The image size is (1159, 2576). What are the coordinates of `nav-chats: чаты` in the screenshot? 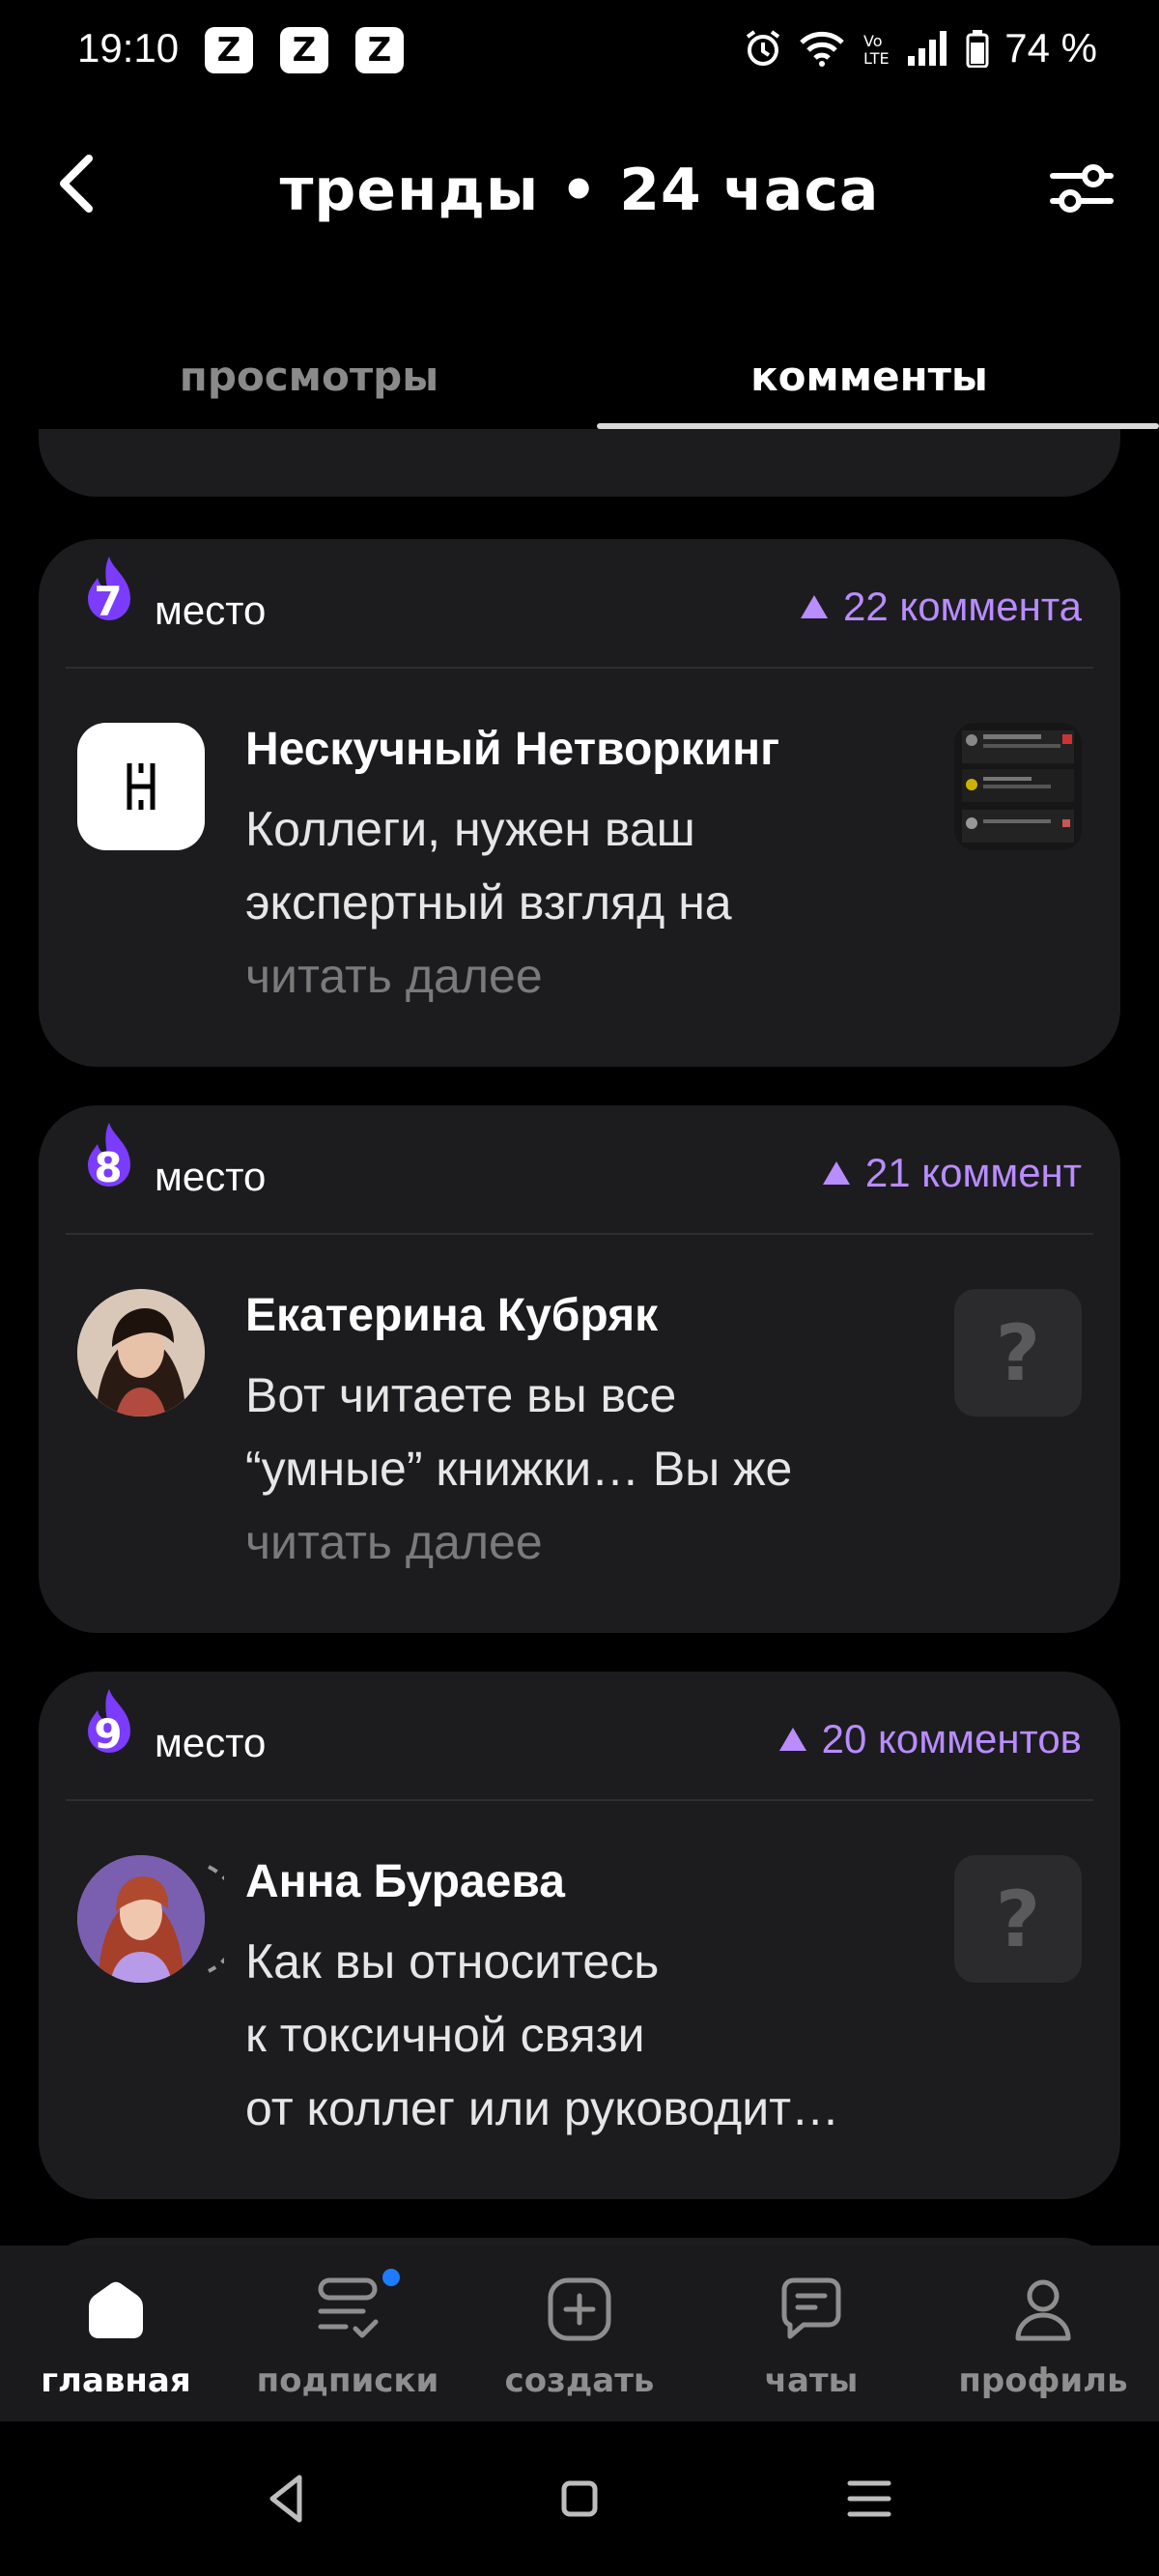 It's located at (811, 2334).